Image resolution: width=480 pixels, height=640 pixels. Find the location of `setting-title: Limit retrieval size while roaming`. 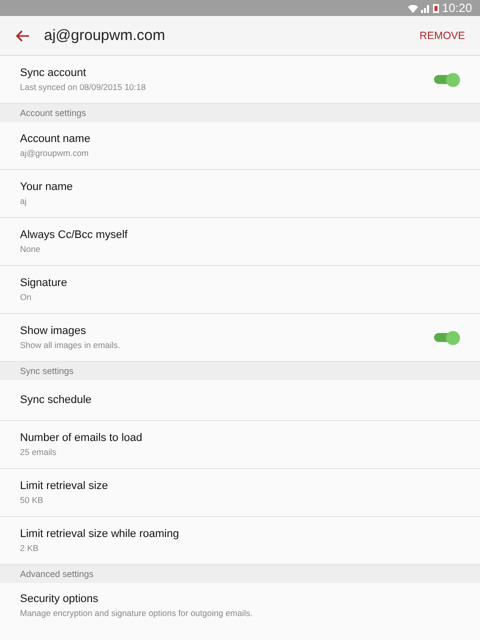

setting-title: Limit retrieval size while roaming is located at coordinates (100, 534).